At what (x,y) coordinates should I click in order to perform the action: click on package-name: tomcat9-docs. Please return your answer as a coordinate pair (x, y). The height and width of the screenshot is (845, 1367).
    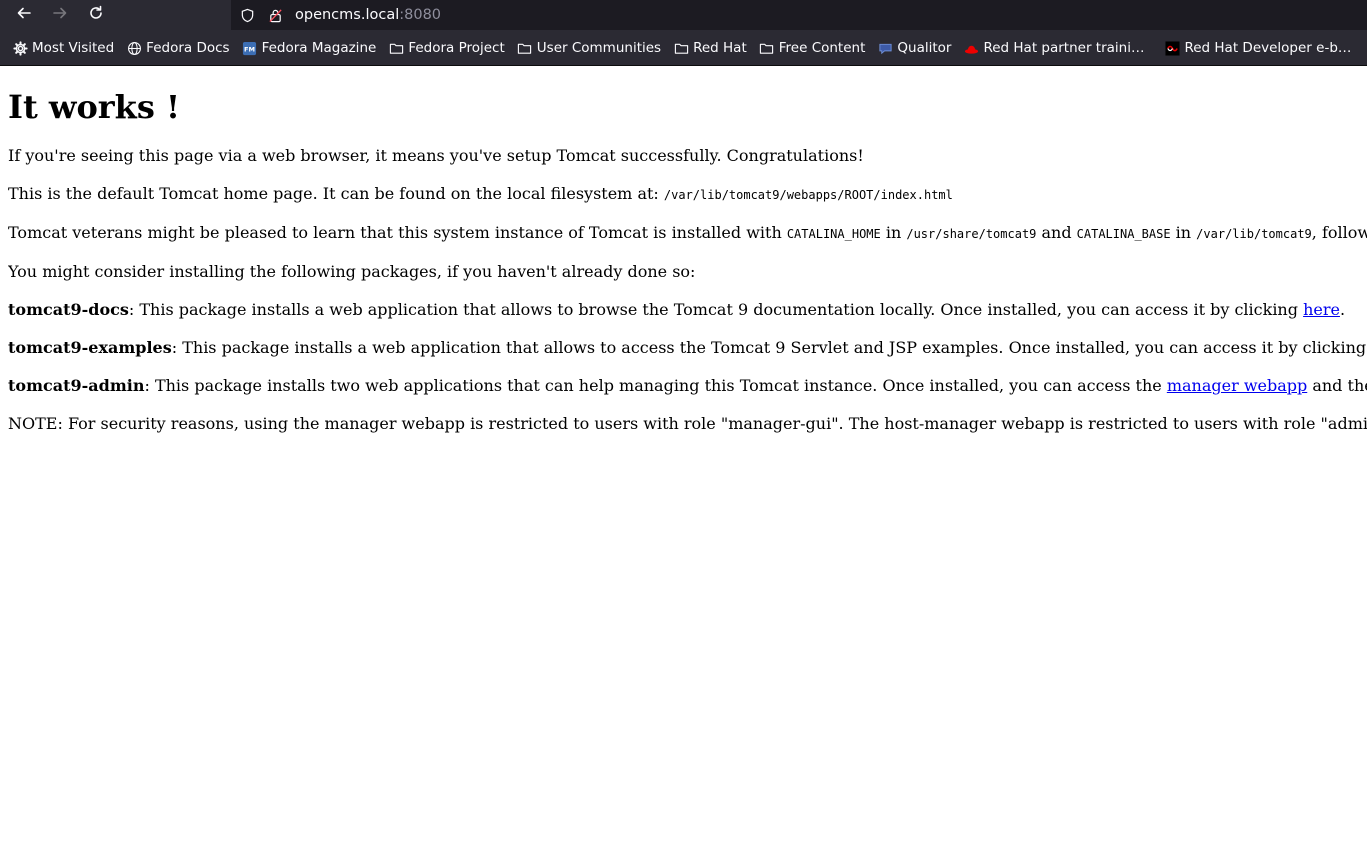
    Looking at the image, I should click on (68, 310).